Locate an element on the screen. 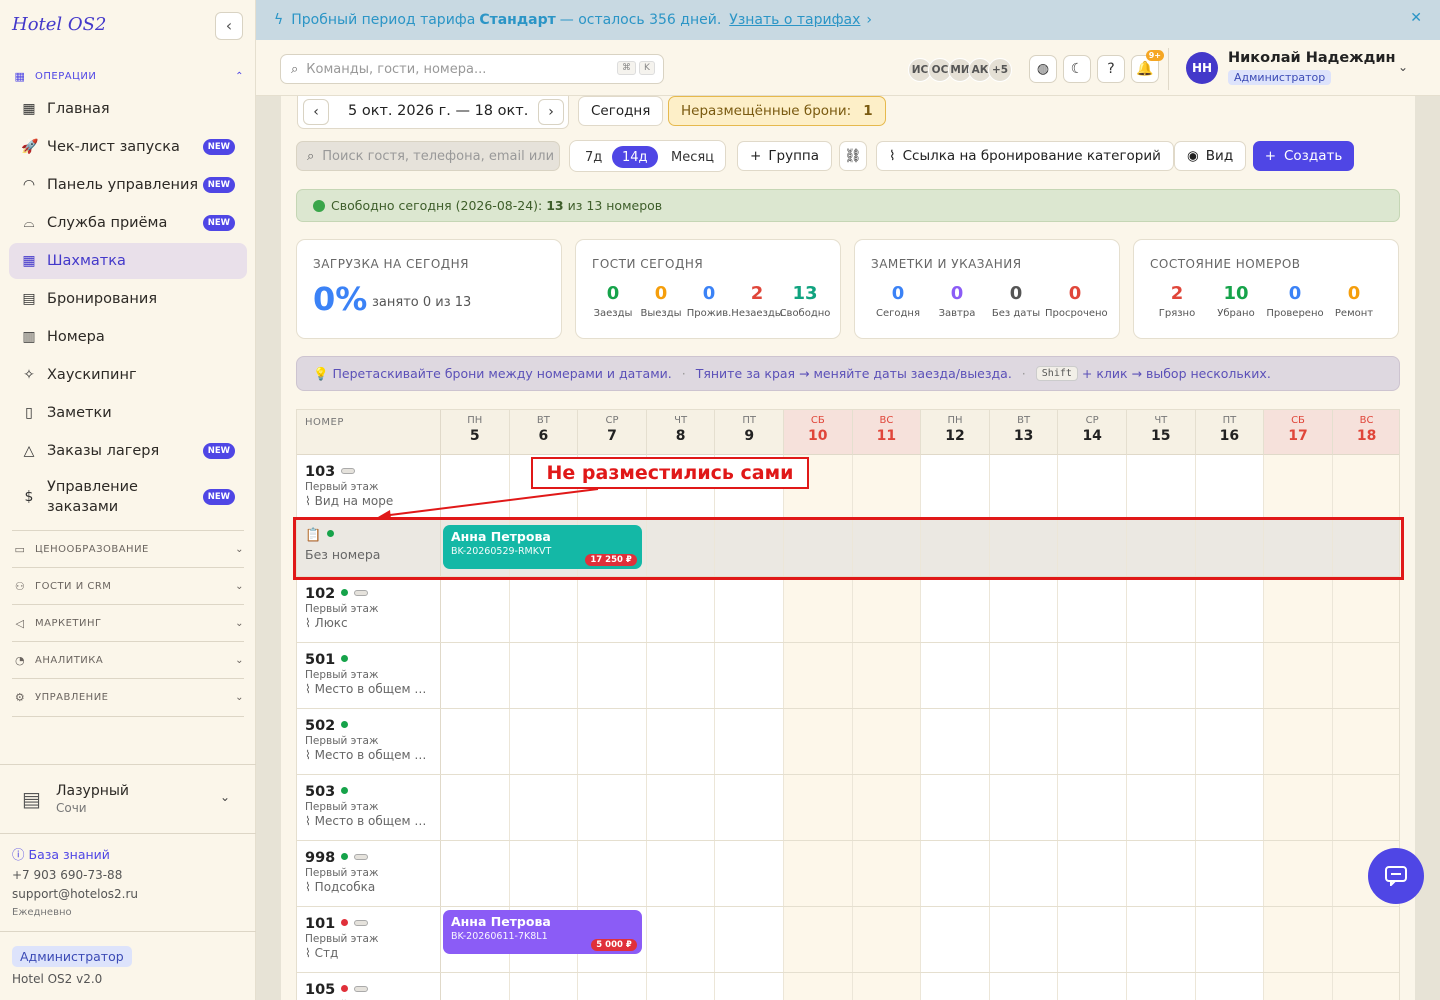 The height and width of the screenshot is (1000, 1440). room-label: 101 Первый этаж ⌇ Стд is located at coordinates (369, 939).